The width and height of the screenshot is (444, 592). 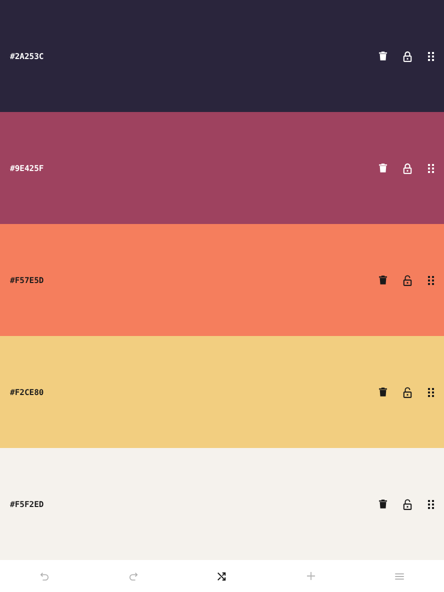 I want to click on hex-code: #9E425F, so click(x=27, y=168).